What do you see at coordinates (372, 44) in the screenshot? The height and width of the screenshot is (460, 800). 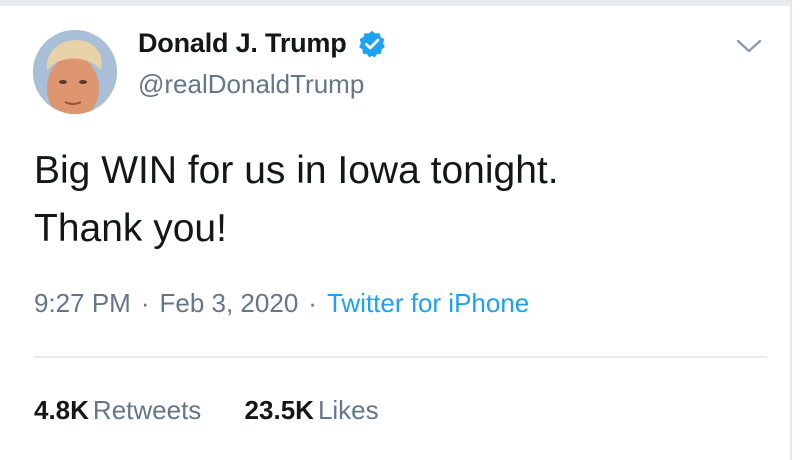 I see `verified-badge-icon` at bounding box center [372, 44].